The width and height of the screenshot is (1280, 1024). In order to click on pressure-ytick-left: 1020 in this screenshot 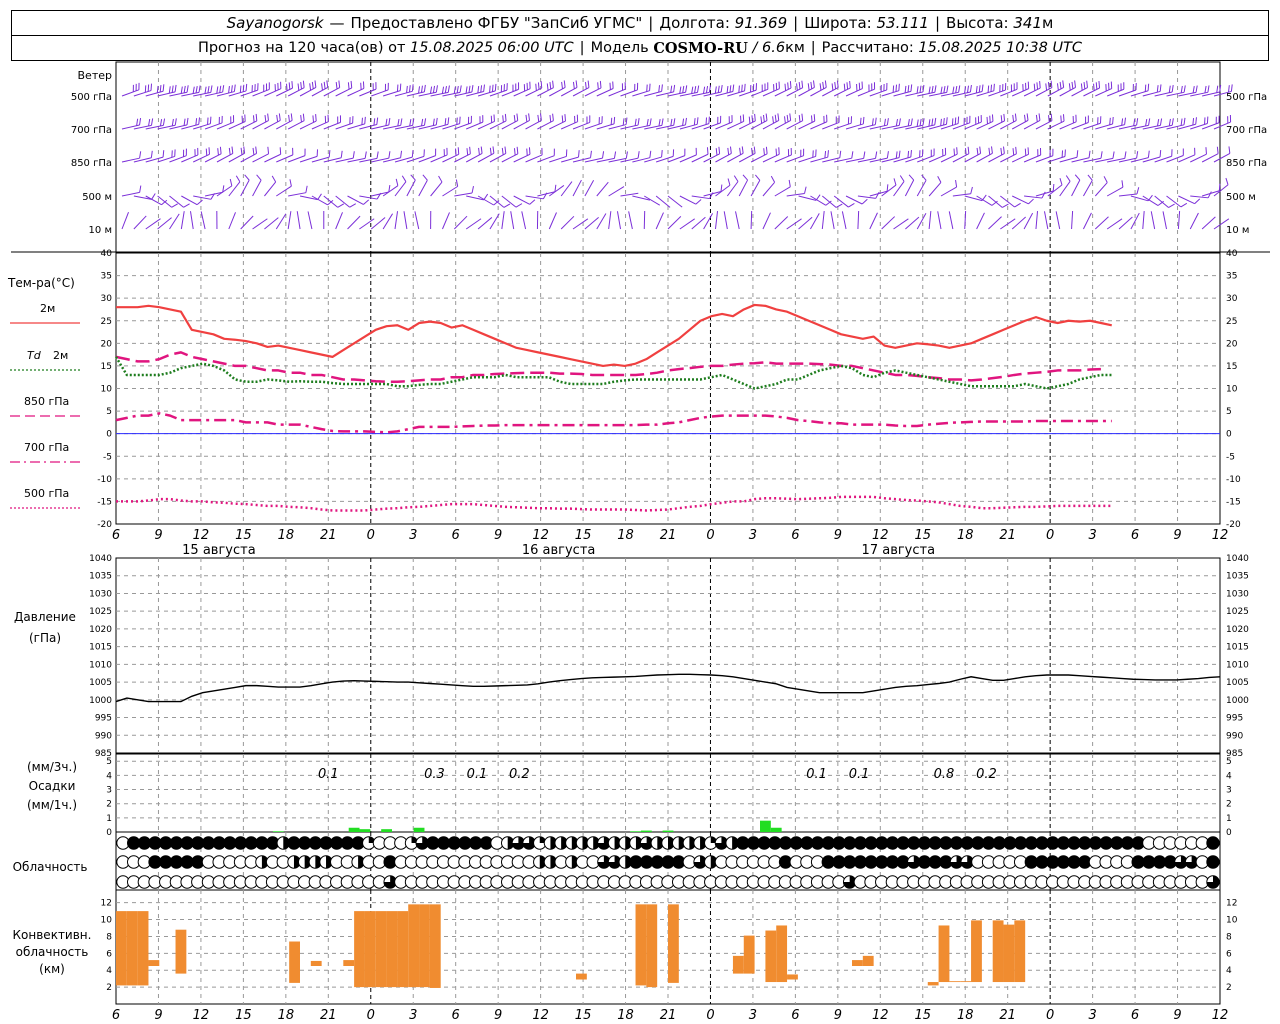, I will do `click(100, 630)`.